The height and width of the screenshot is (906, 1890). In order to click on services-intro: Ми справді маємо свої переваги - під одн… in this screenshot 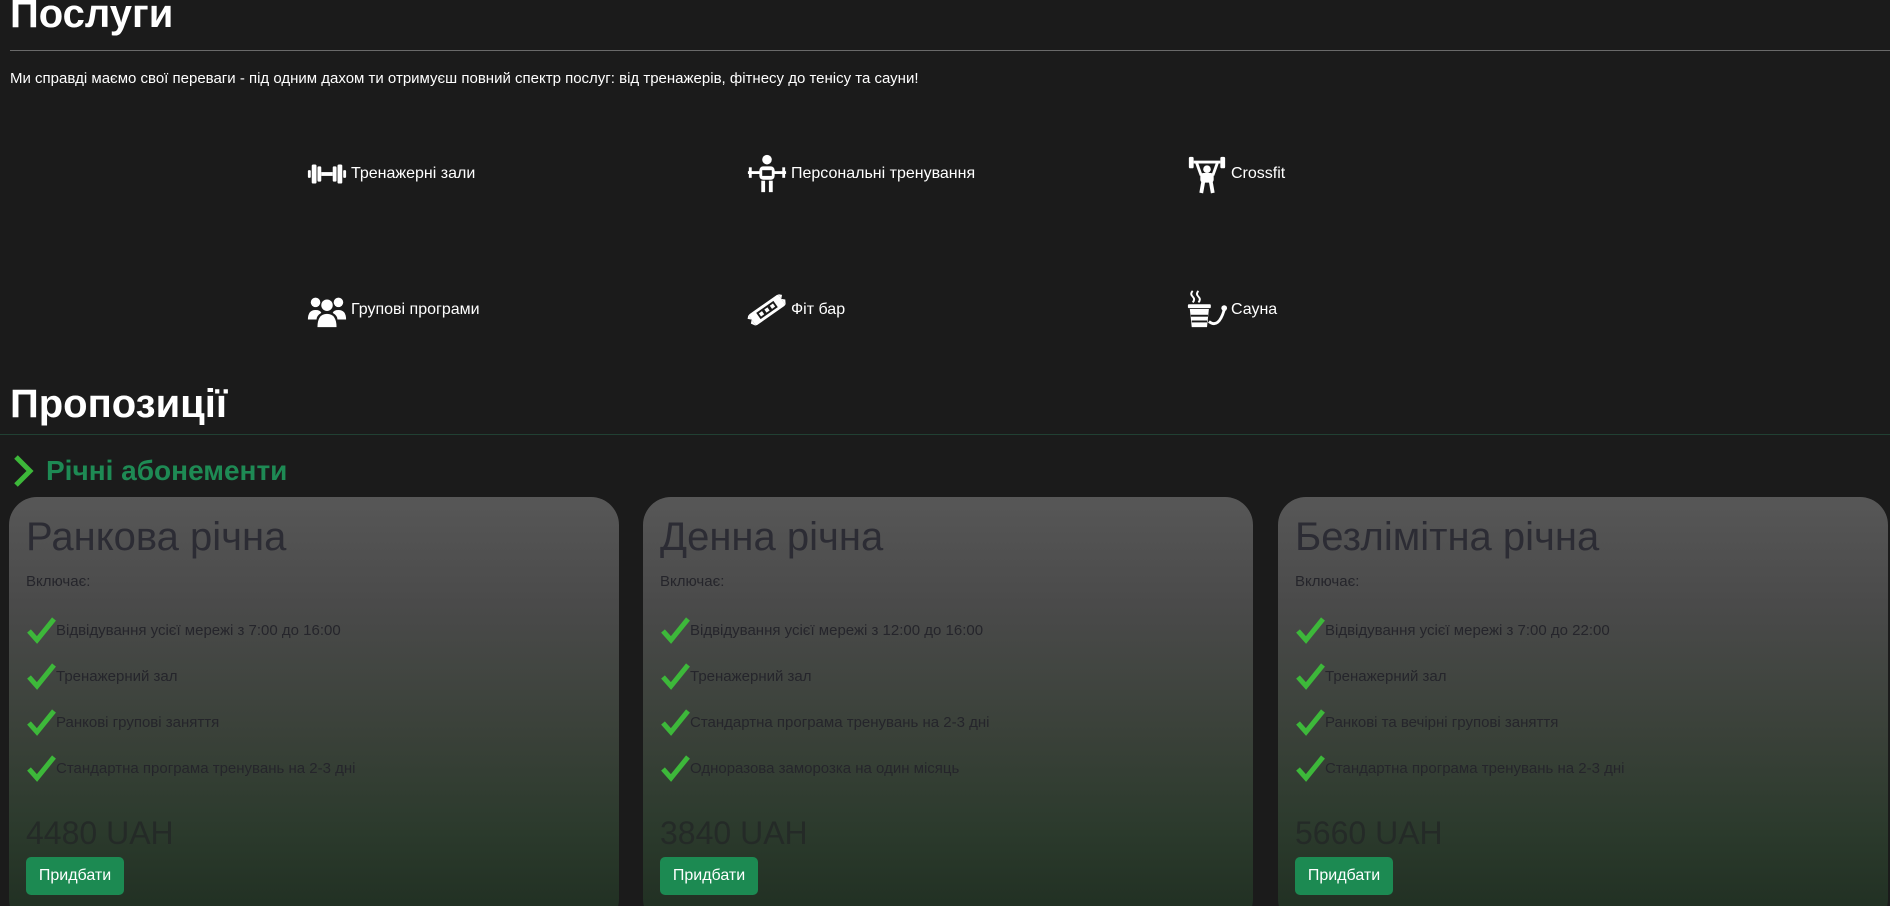, I will do `click(464, 78)`.